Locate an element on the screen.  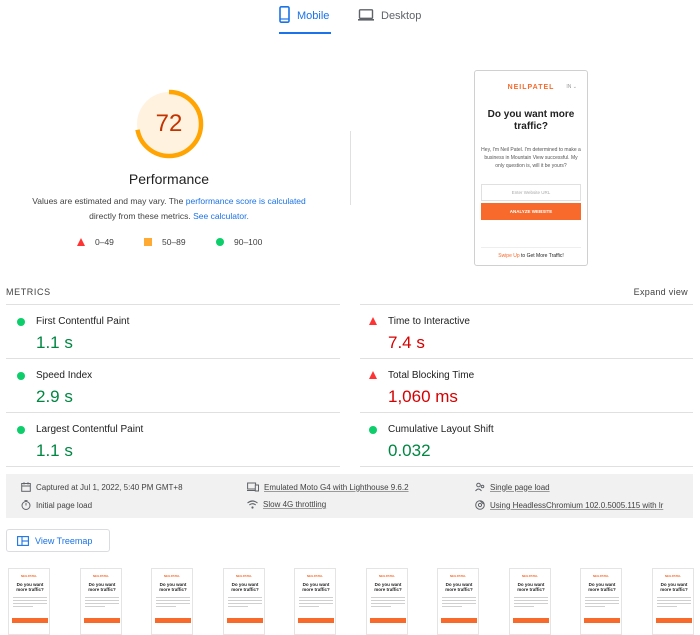
metric-value: 7.4 s is located at coordinates (406, 342).